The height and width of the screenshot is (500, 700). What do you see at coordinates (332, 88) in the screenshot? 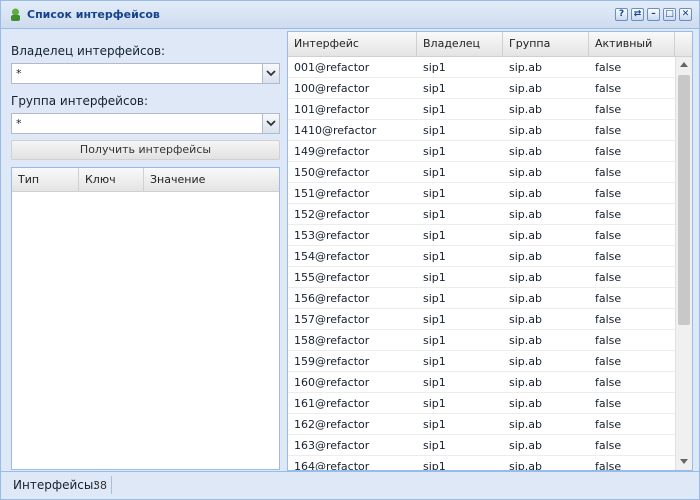
I see `cell-interface: 100@refactor` at bounding box center [332, 88].